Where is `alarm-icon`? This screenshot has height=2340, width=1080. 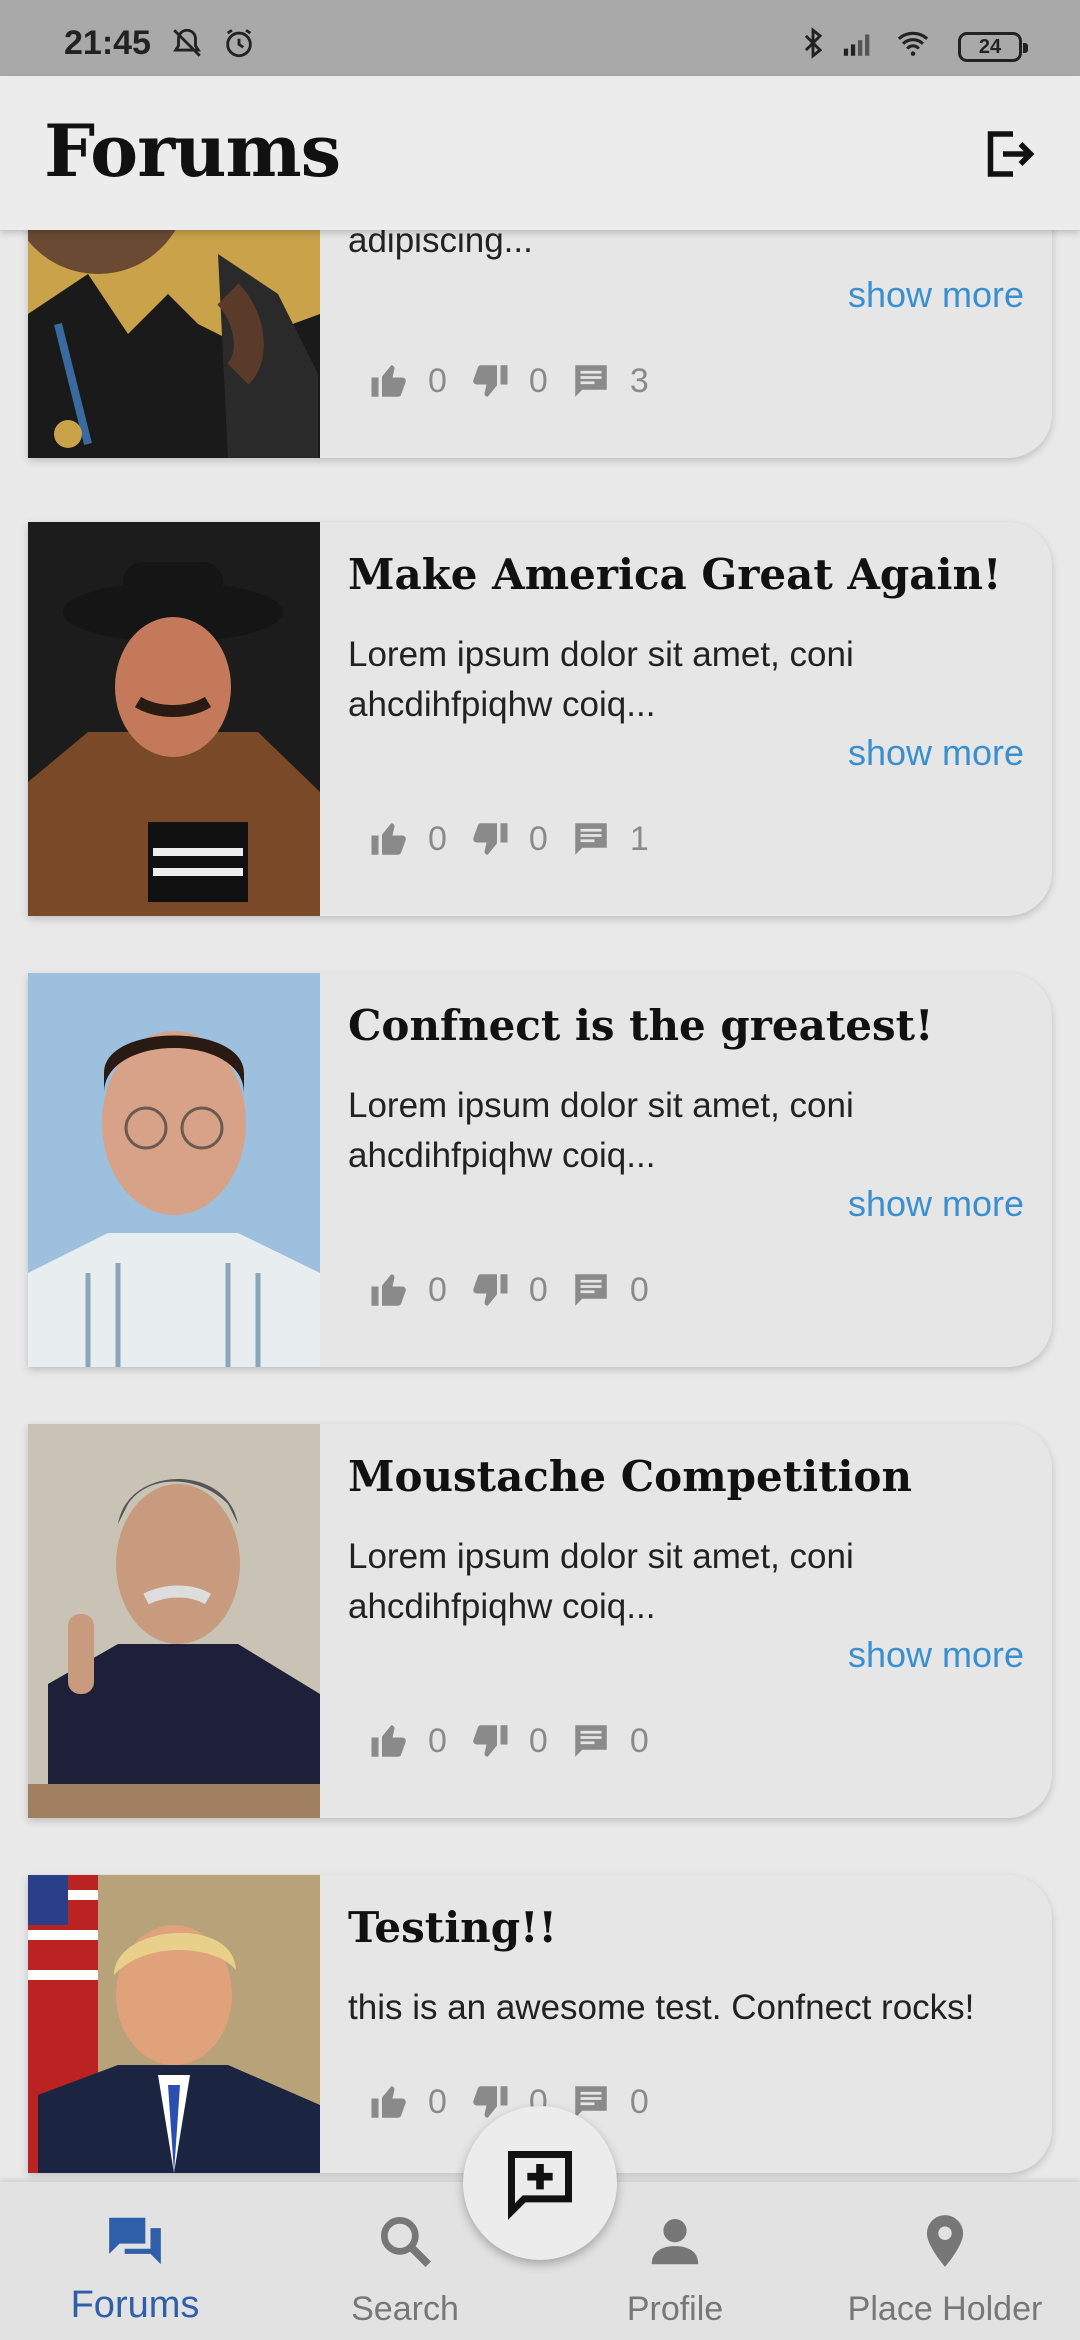 alarm-icon is located at coordinates (239, 43).